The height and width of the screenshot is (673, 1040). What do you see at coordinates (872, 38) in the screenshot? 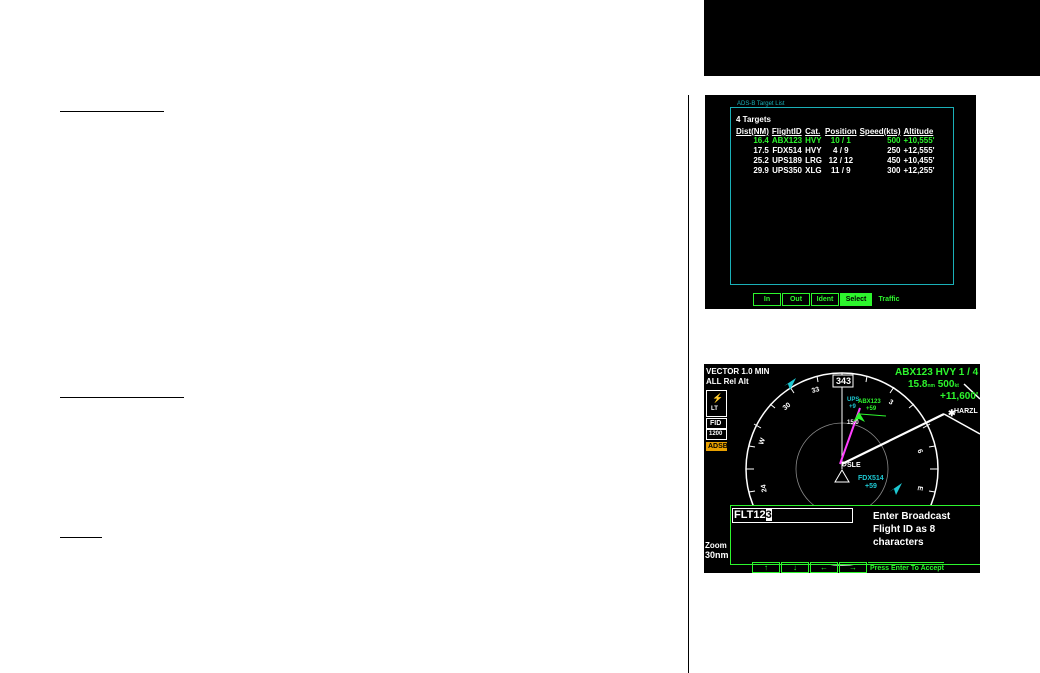
I see `header-block` at bounding box center [872, 38].